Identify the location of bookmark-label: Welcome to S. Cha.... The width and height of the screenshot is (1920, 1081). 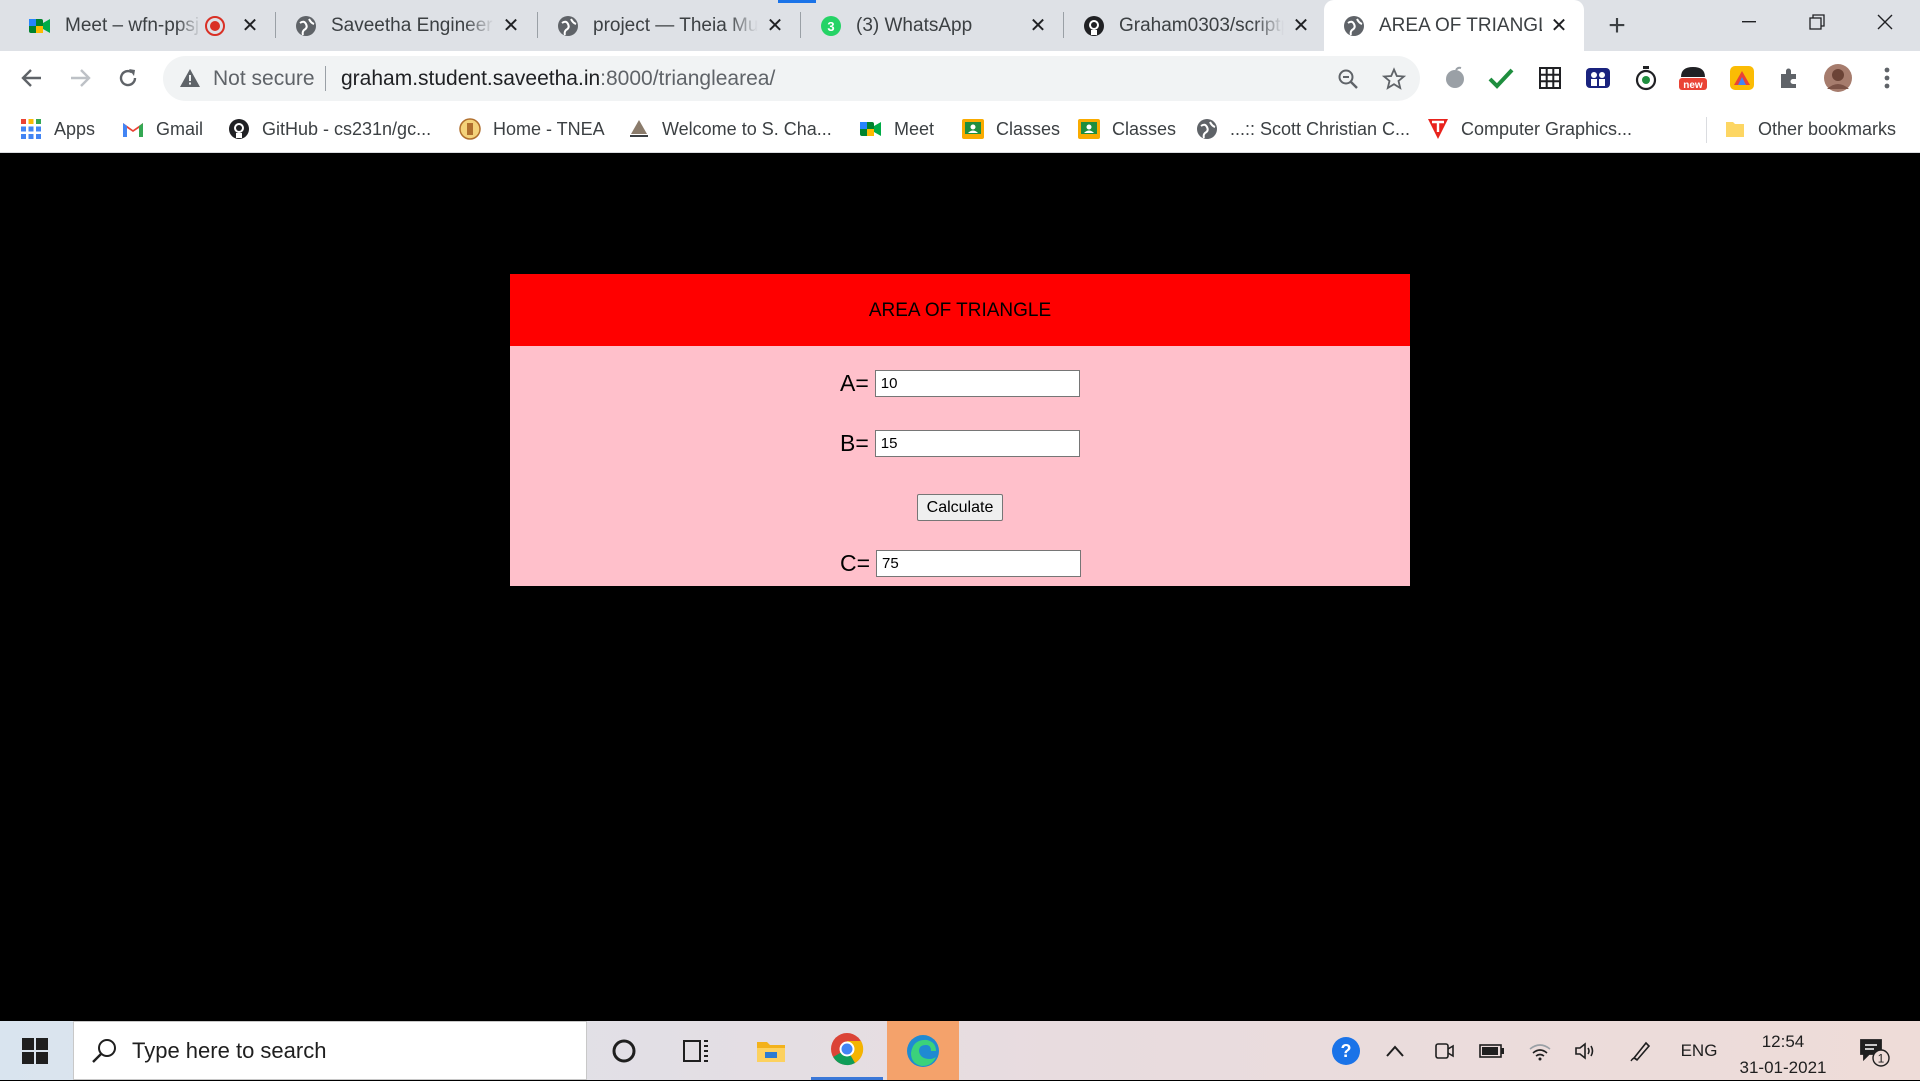
(747, 128).